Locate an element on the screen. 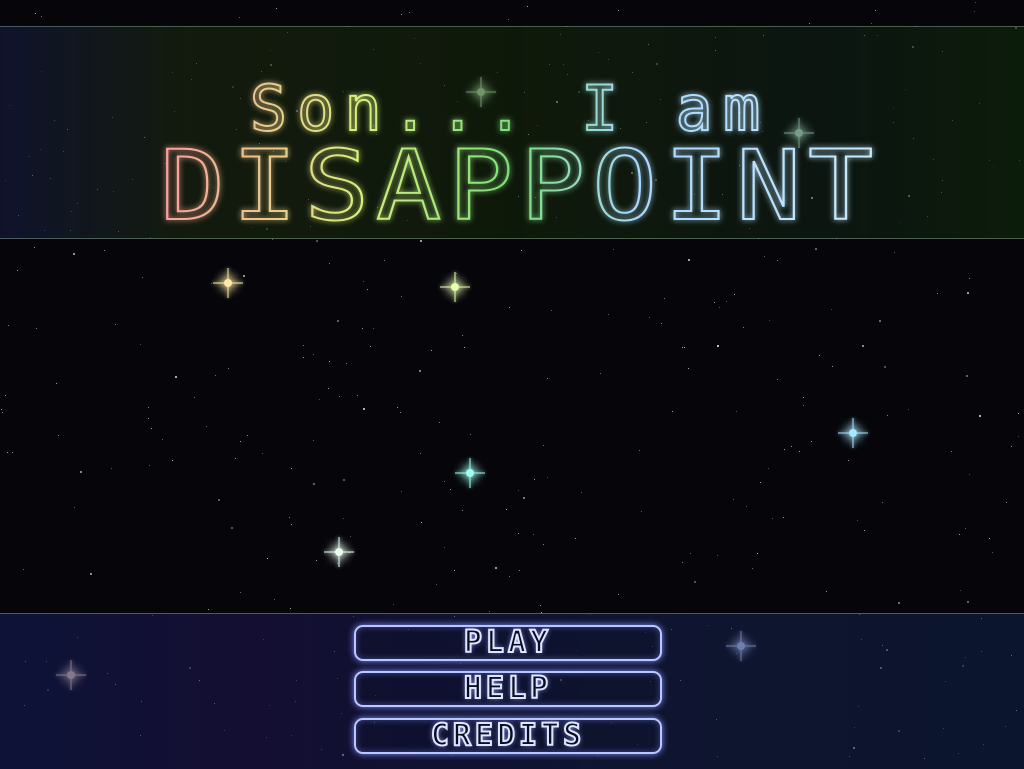  credits-button-label: CREDITS is located at coordinates (508, 735).